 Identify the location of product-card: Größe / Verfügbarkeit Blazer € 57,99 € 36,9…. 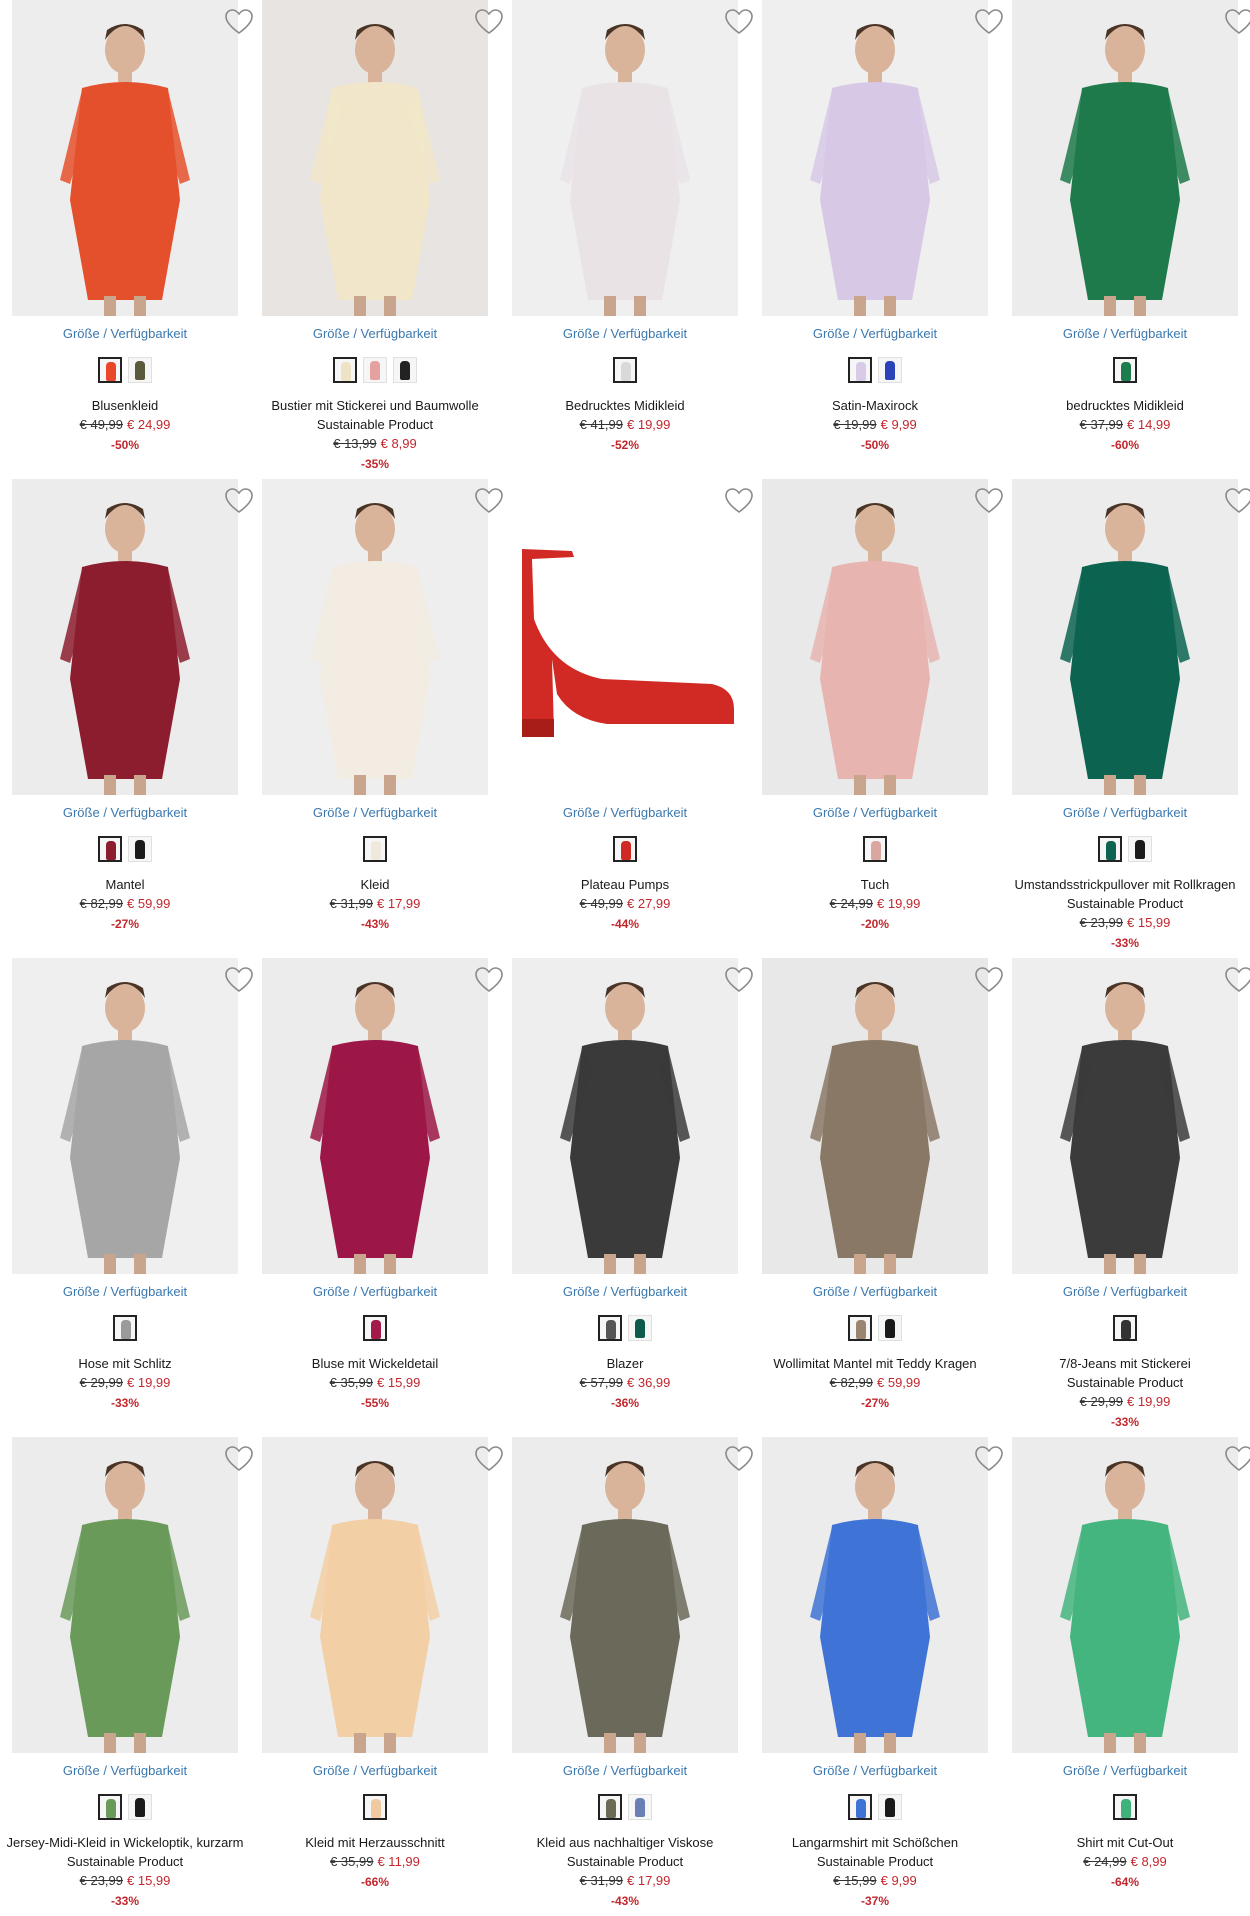
(637, 1193).